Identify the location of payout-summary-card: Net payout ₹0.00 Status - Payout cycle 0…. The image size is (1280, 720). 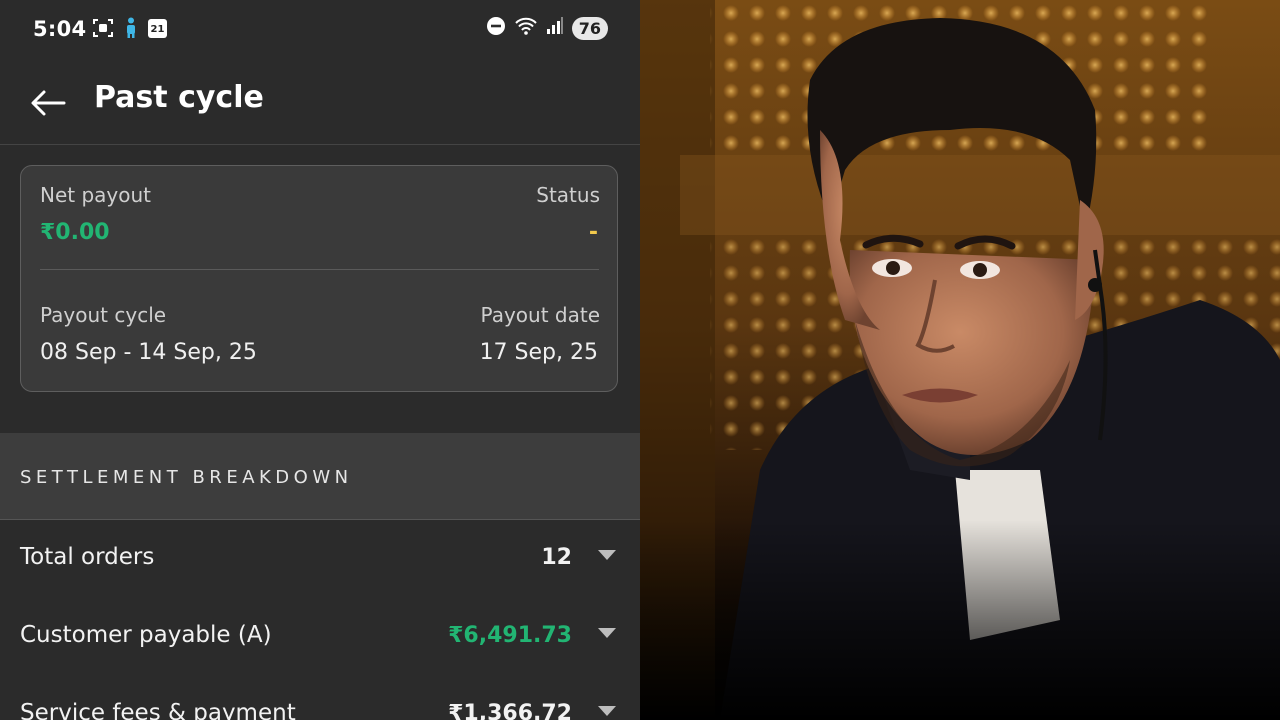
(319, 278).